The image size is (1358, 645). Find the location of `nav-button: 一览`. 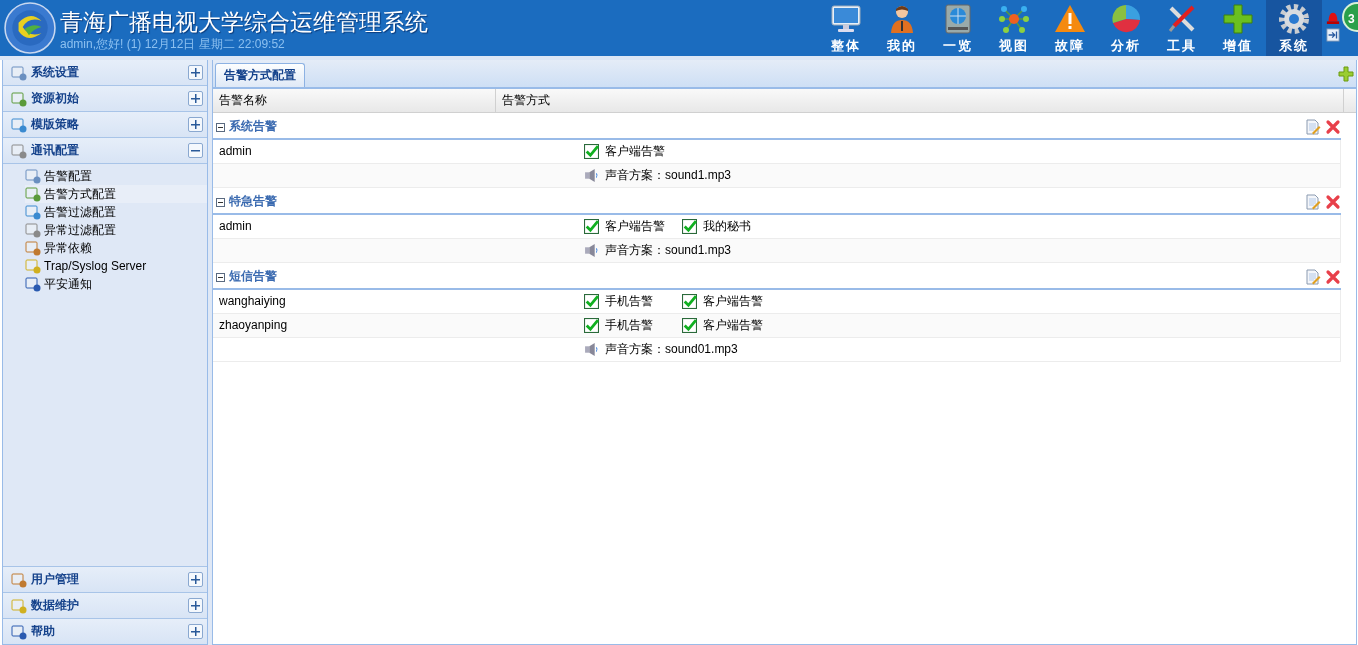

nav-button: 一览 is located at coordinates (958, 28).